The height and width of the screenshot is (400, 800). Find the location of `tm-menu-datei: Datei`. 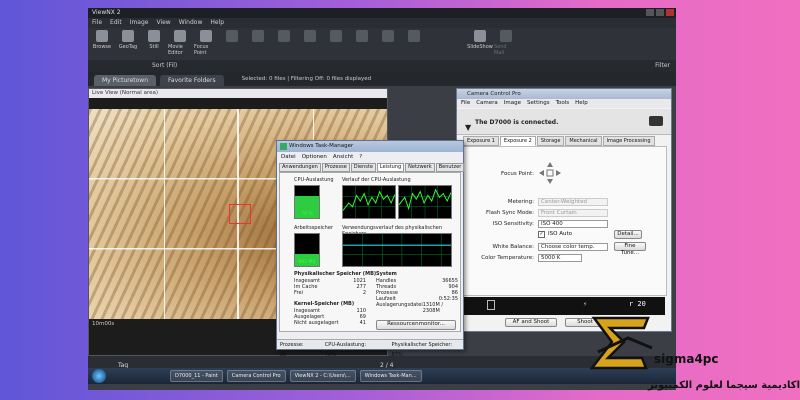

tm-menu-datei: Datei is located at coordinates (288, 157).